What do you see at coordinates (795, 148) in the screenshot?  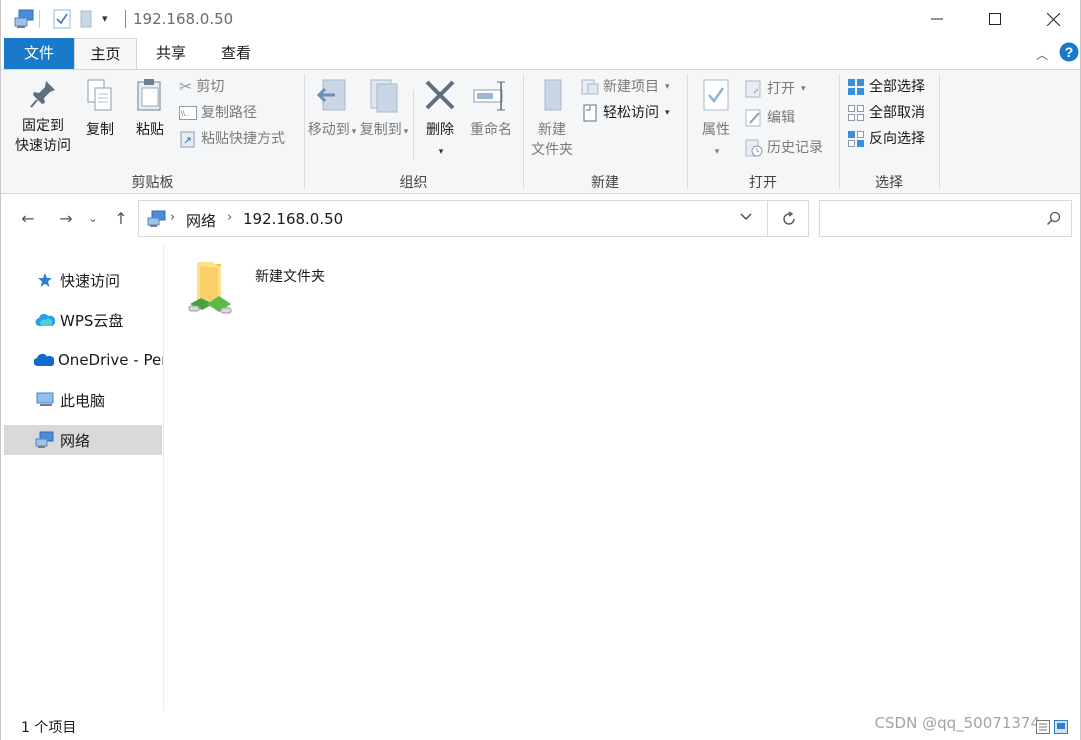 I see `history-label: 历史记录` at bounding box center [795, 148].